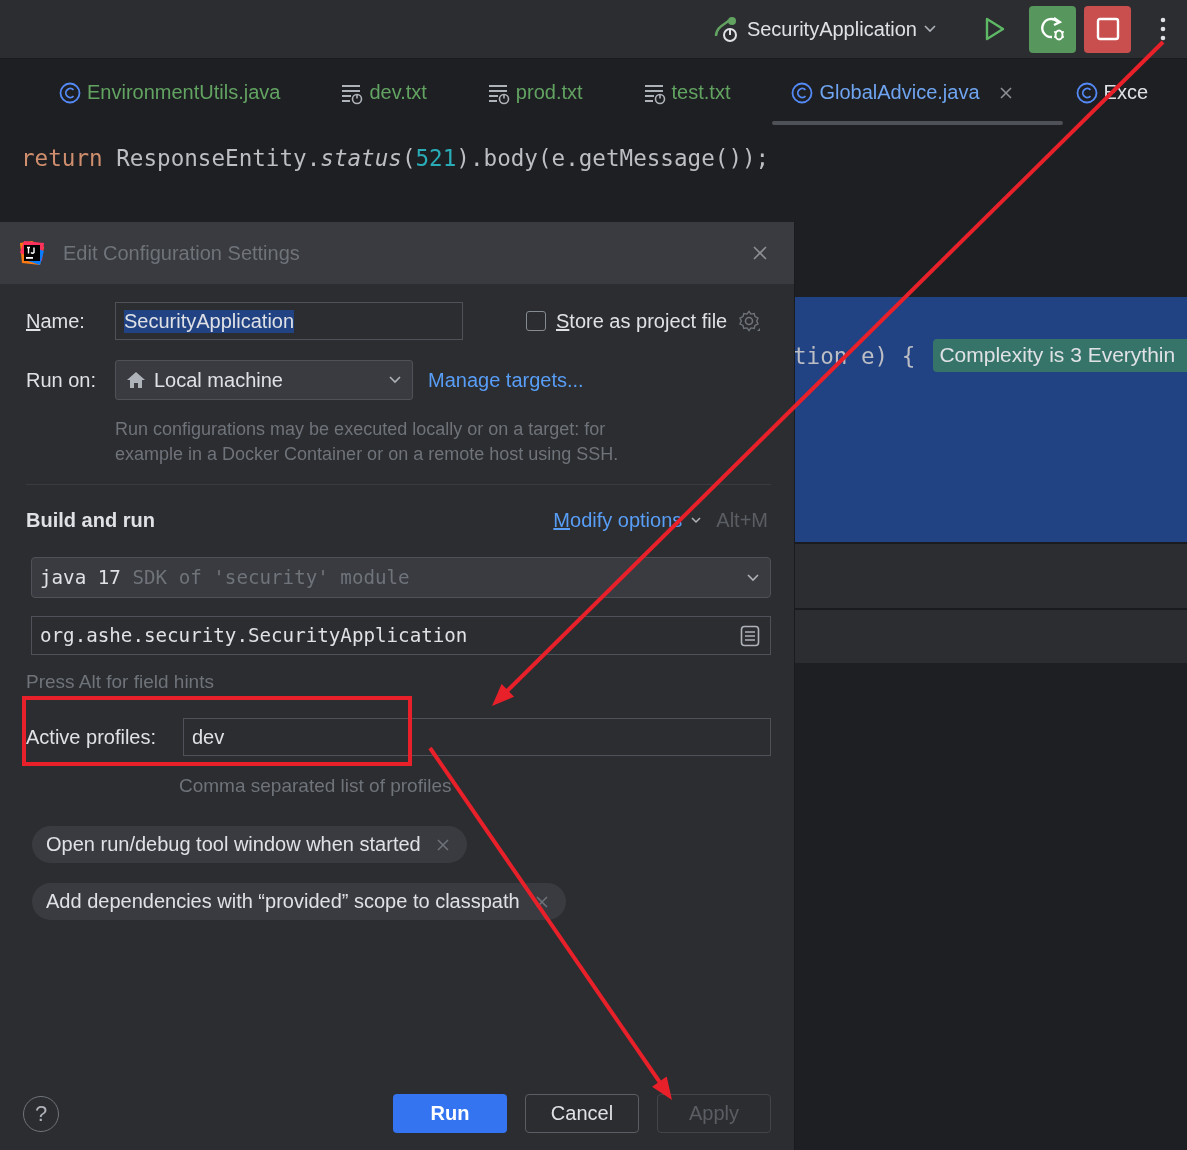  Describe the element at coordinates (582, 1113) in the screenshot. I see `dialog-button: Cancel` at that location.